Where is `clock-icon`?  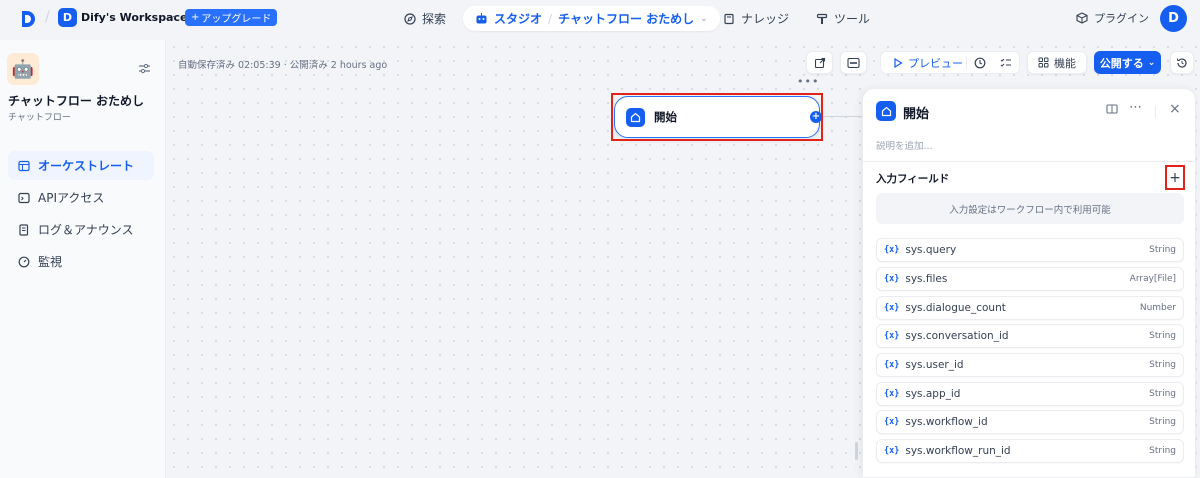
clock-icon is located at coordinates (980, 62).